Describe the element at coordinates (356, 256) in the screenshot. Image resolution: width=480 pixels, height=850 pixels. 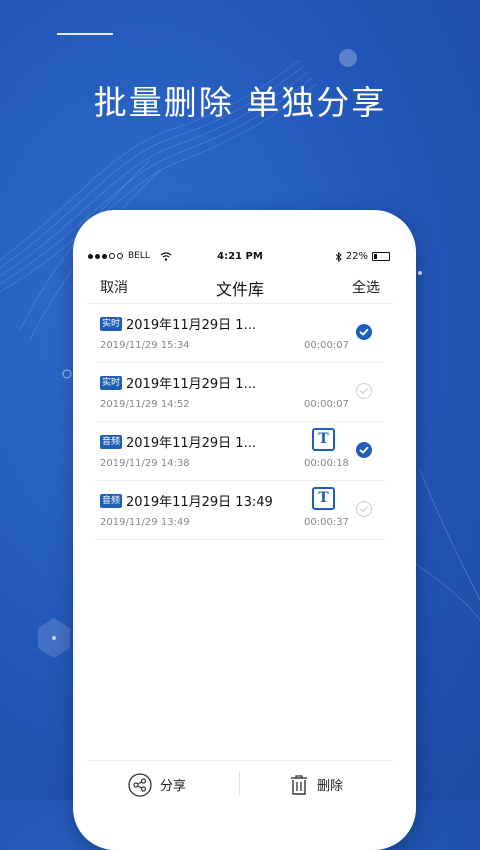
I see `battery-percent: 22%` at that location.